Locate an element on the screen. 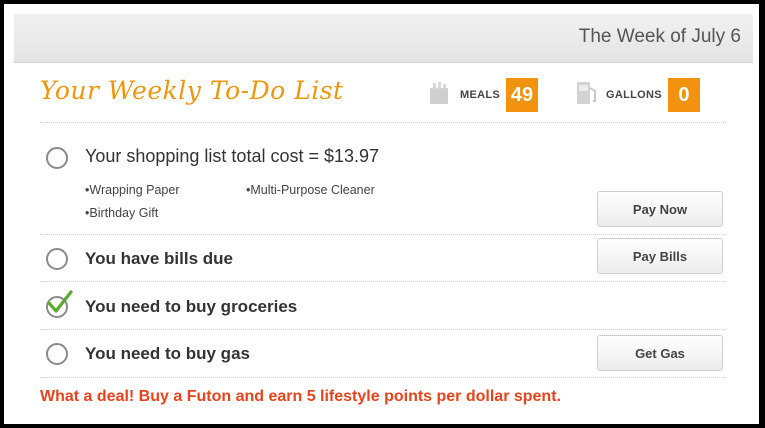  task-text: You need to buy groceries is located at coordinates (191, 306).